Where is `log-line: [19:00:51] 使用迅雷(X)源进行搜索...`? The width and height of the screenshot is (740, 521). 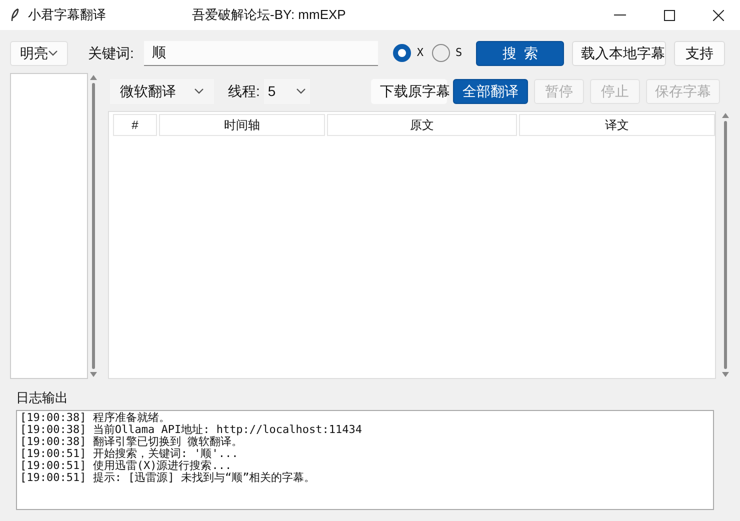
log-line: [19:00:51] 使用迅雷(X)源进行搜索... is located at coordinates (126, 466).